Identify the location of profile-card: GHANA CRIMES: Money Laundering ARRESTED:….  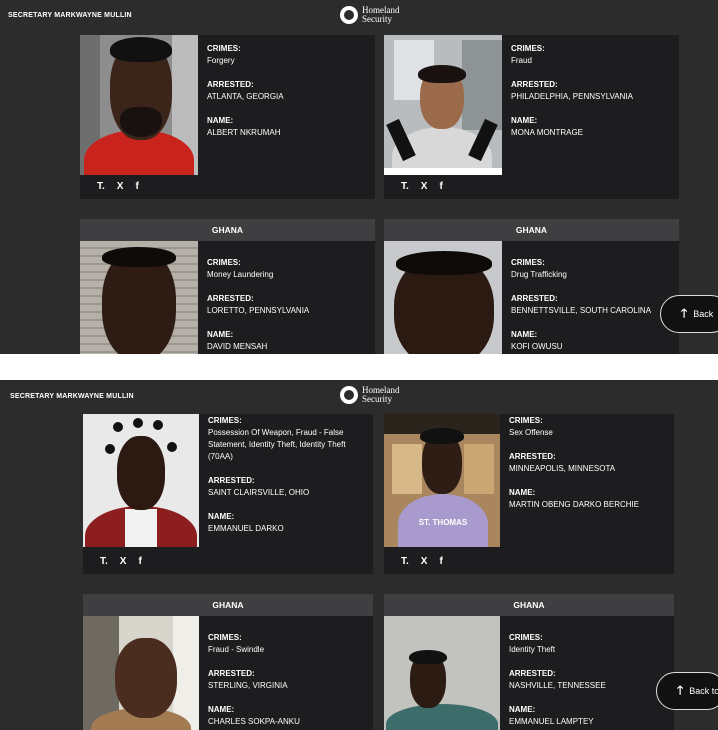
(227, 286).